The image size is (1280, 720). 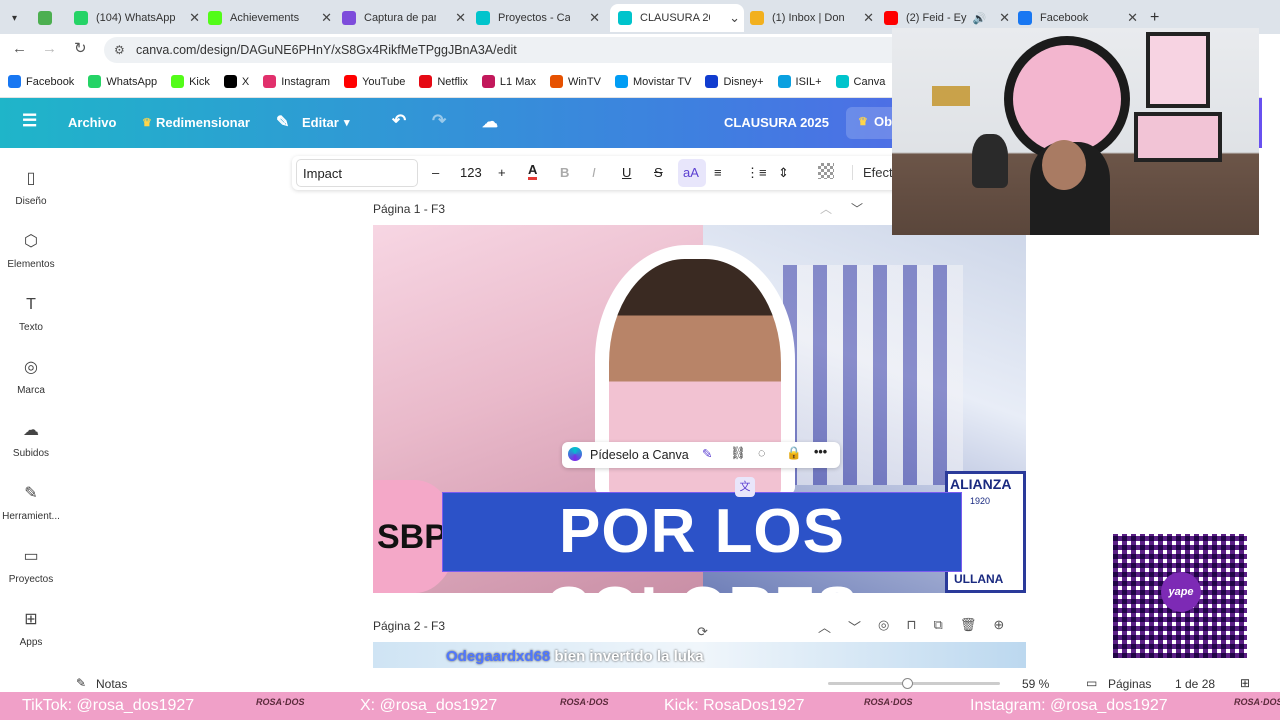 What do you see at coordinates (883, 626) in the screenshot?
I see `hide-icon: ◎` at bounding box center [883, 626].